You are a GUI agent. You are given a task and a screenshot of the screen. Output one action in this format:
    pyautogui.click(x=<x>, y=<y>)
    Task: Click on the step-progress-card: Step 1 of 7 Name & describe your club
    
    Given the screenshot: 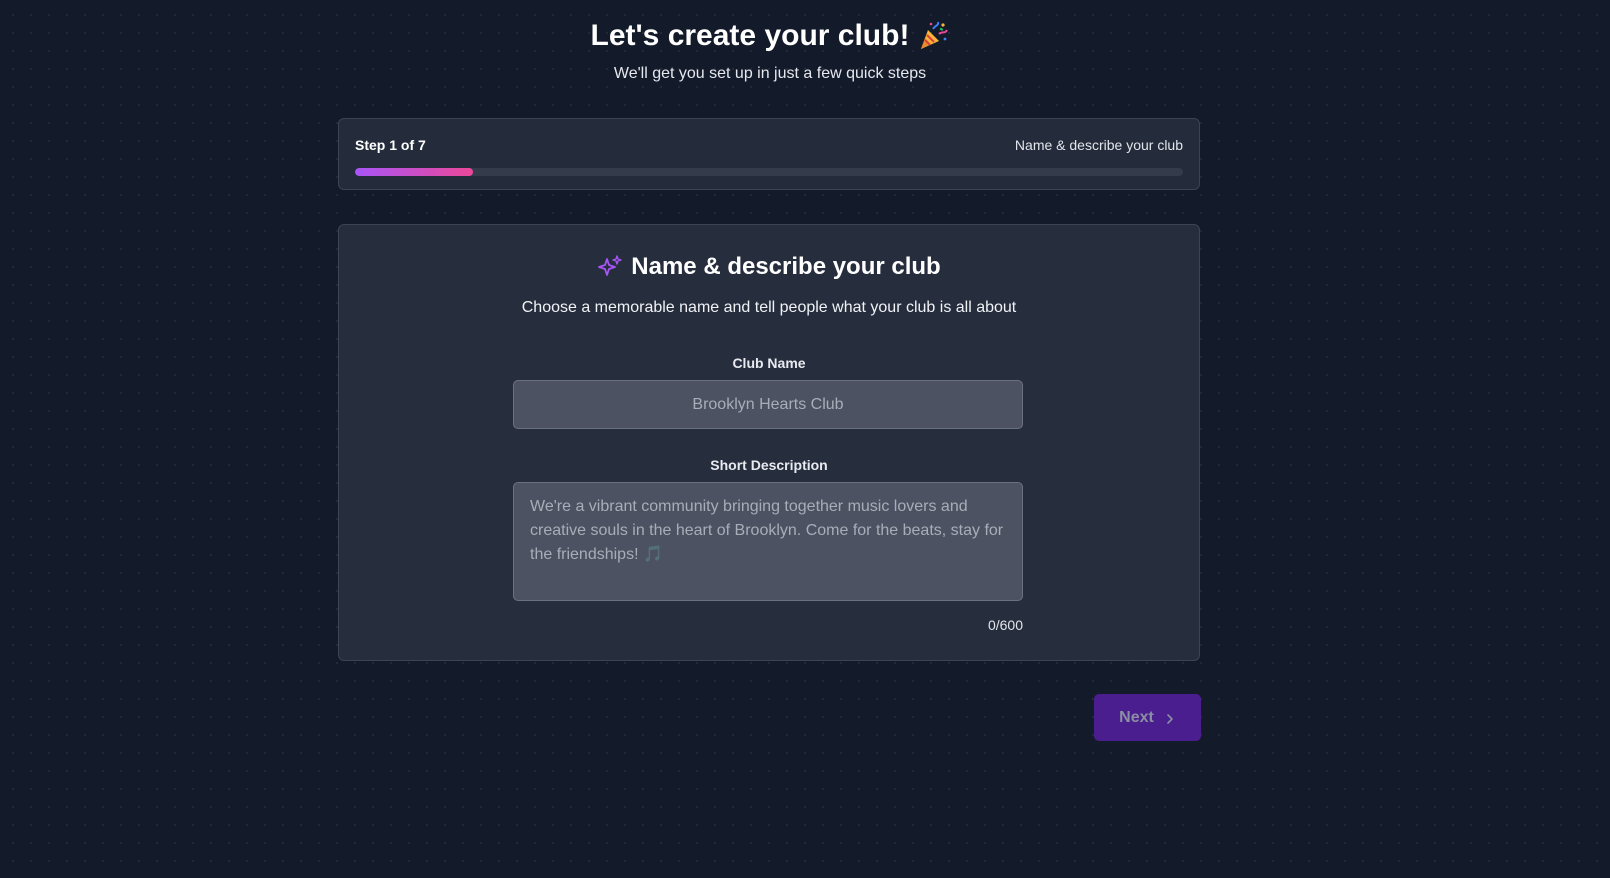 What is the action you would take?
    pyautogui.click(x=769, y=154)
    